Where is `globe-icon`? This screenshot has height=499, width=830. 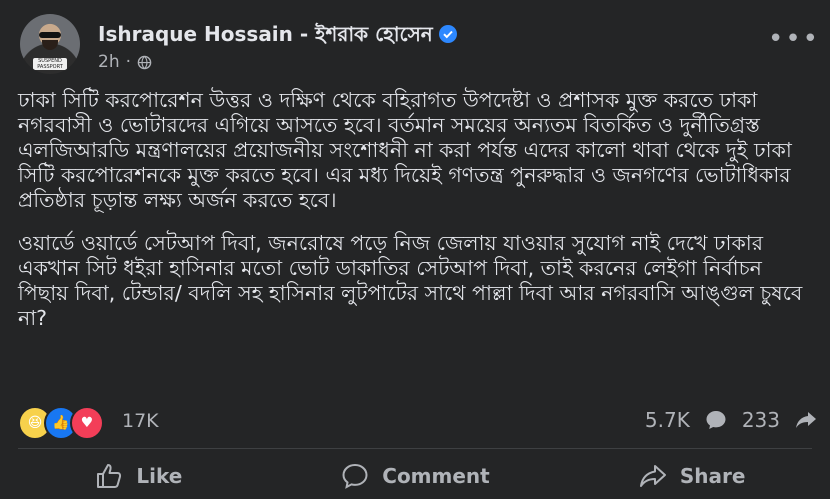
globe-icon is located at coordinates (144, 62).